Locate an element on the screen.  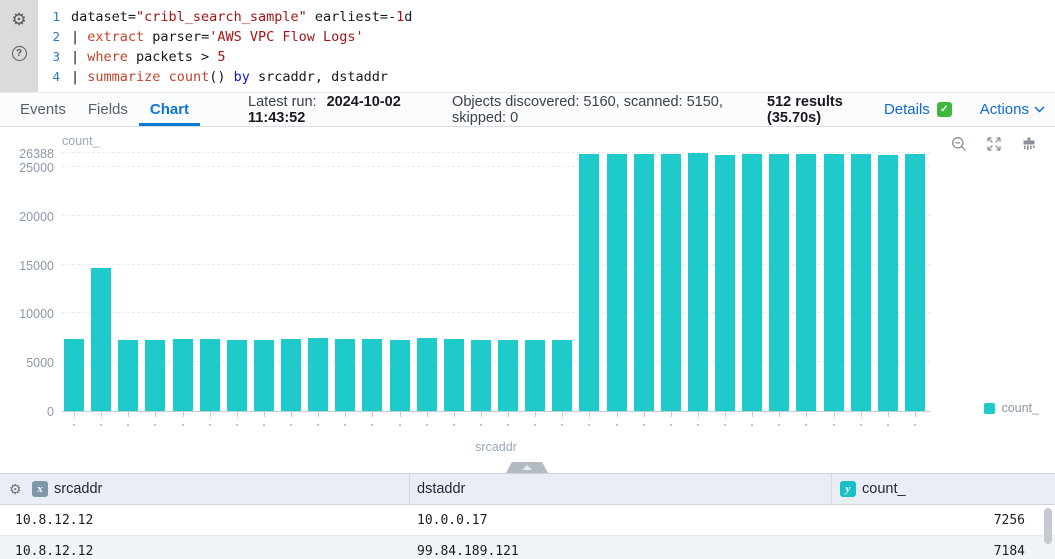
query-line: 2 | extract parser='AWS VPC Flow Logs' is located at coordinates (225, 37).